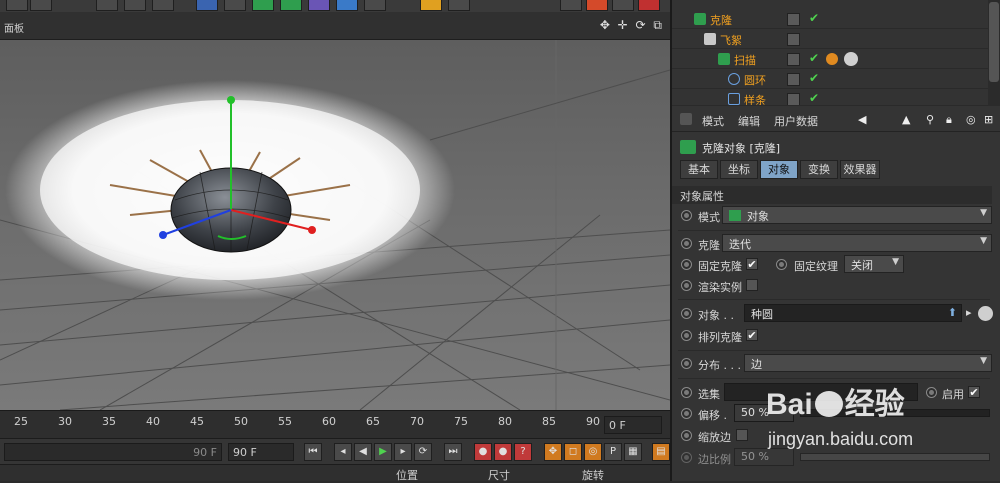 The height and width of the screenshot is (483, 1000). What do you see at coordinates (853, 313) in the screenshot?
I see `object-link-field: 种圆 ⬆` at bounding box center [853, 313].